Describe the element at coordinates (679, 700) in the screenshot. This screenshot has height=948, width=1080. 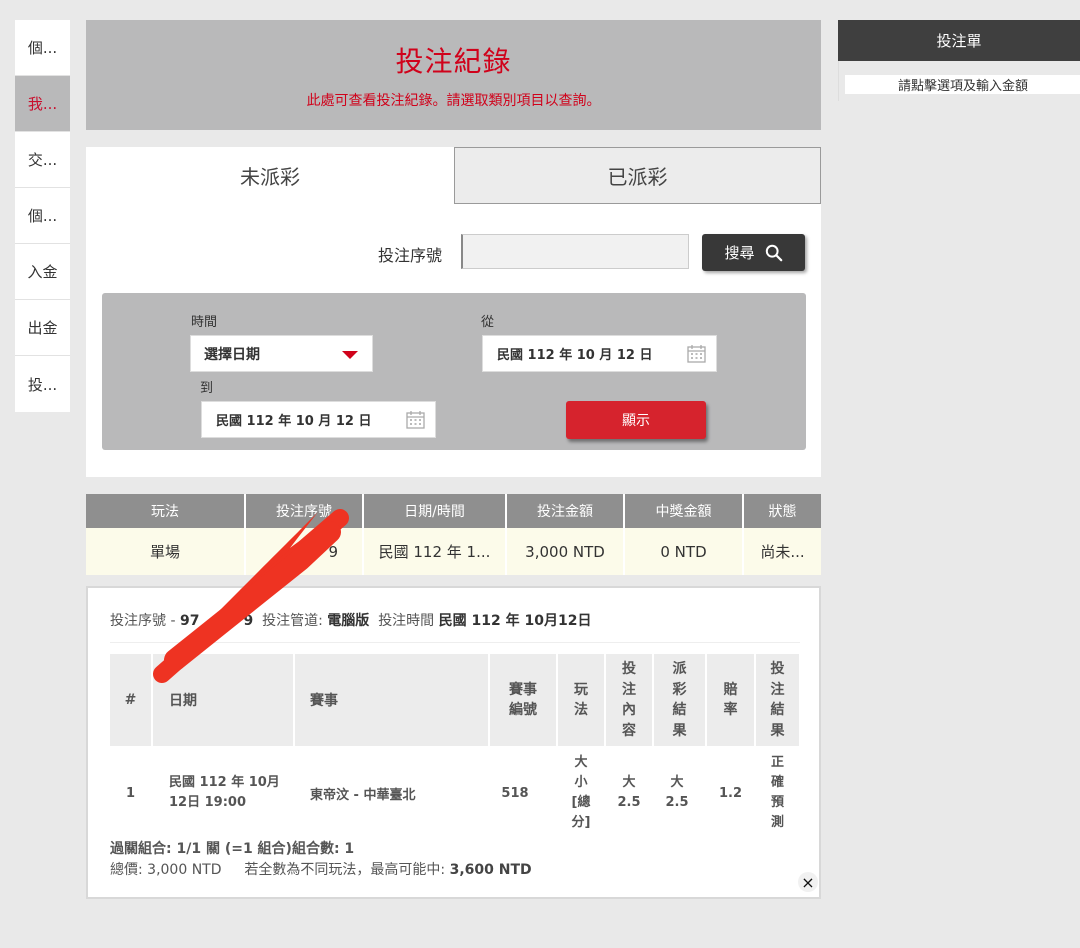
I see `detail-header-payout: 派彩結果` at that location.